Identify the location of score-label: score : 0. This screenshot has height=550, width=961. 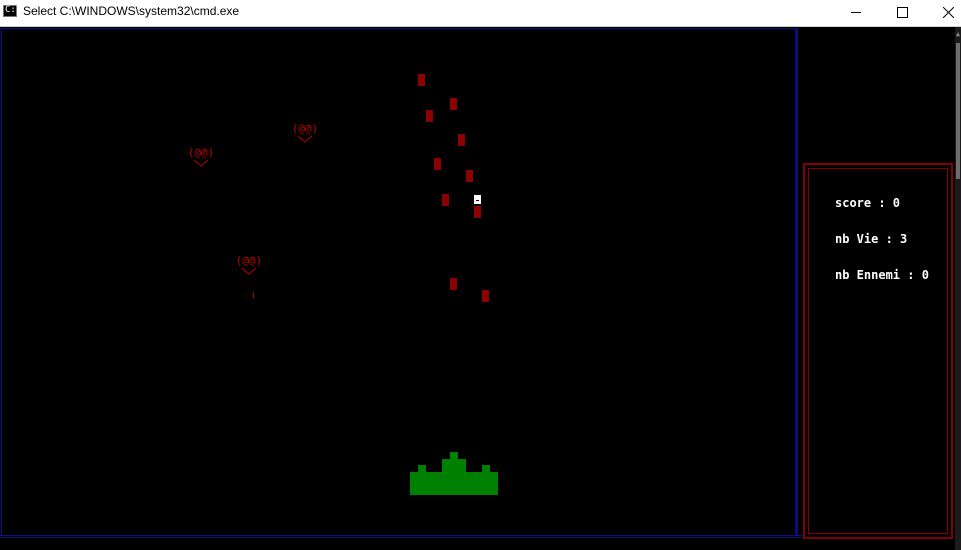
(868, 203).